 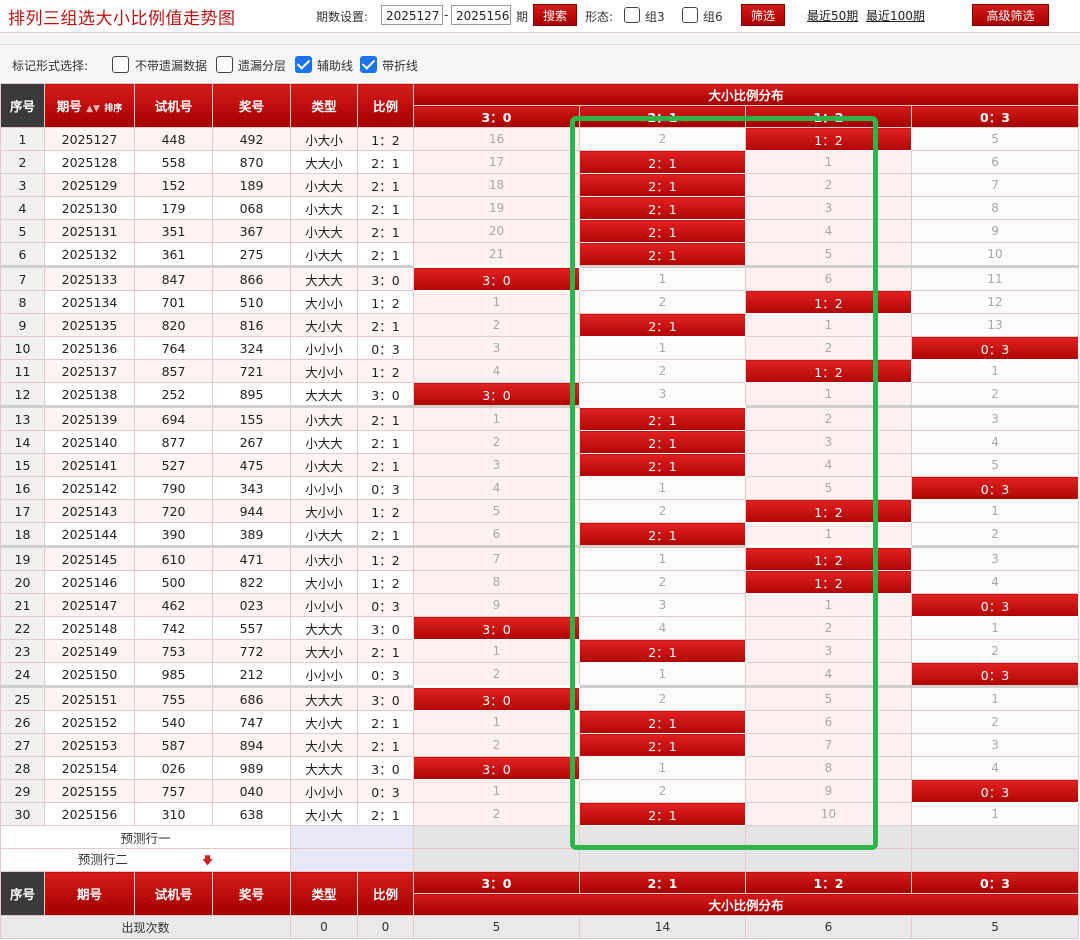 I want to click on omission-layer-checkbox, so click(x=224, y=64).